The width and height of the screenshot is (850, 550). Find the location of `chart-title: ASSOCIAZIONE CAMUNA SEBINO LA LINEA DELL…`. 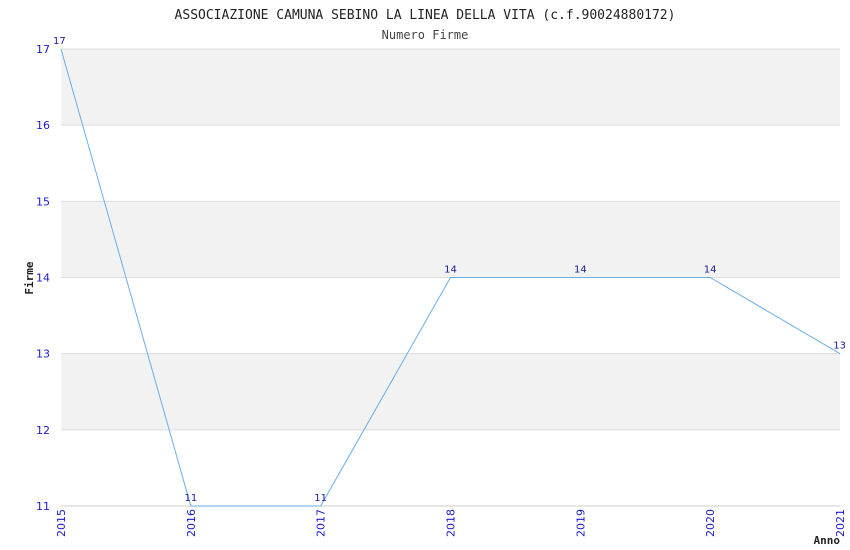

chart-title: ASSOCIAZIONE CAMUNA SEBINO LA LINEA DELL… is located at coordinates (425, 15).